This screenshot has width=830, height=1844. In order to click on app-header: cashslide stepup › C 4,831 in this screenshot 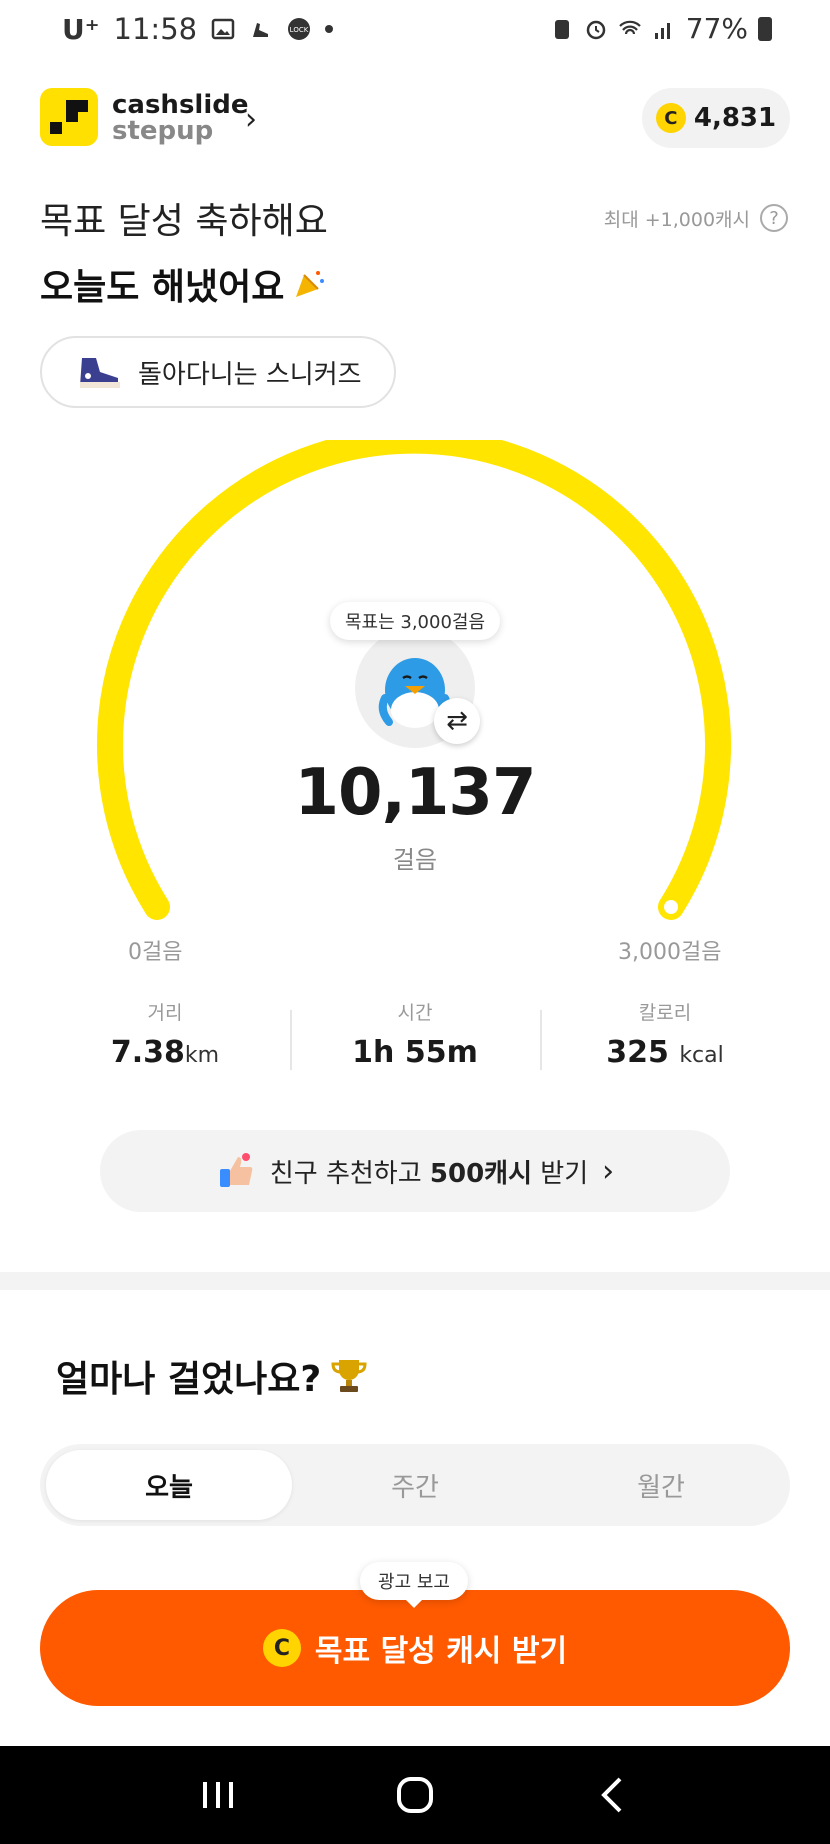, I will do `click(415, 118)`.